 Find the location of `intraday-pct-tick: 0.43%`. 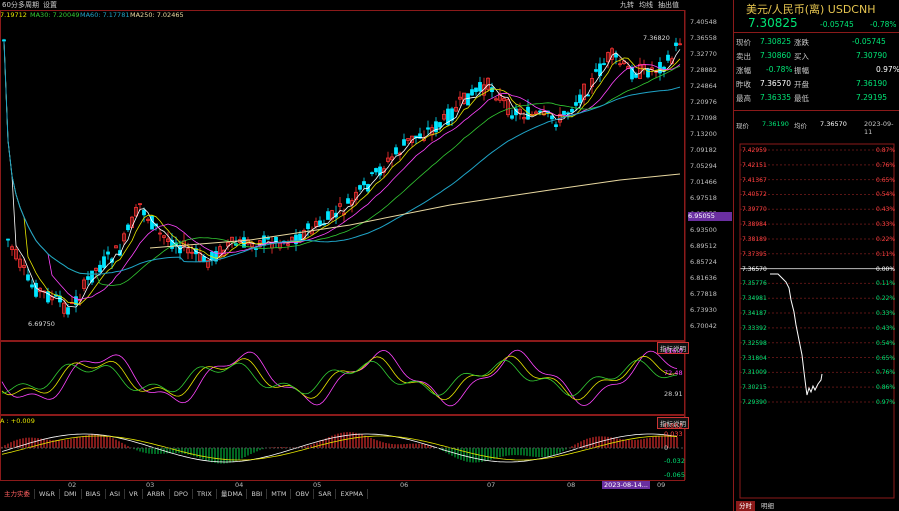

intraday-pct-tick: 0.43% is located at coordinates (886, 210).